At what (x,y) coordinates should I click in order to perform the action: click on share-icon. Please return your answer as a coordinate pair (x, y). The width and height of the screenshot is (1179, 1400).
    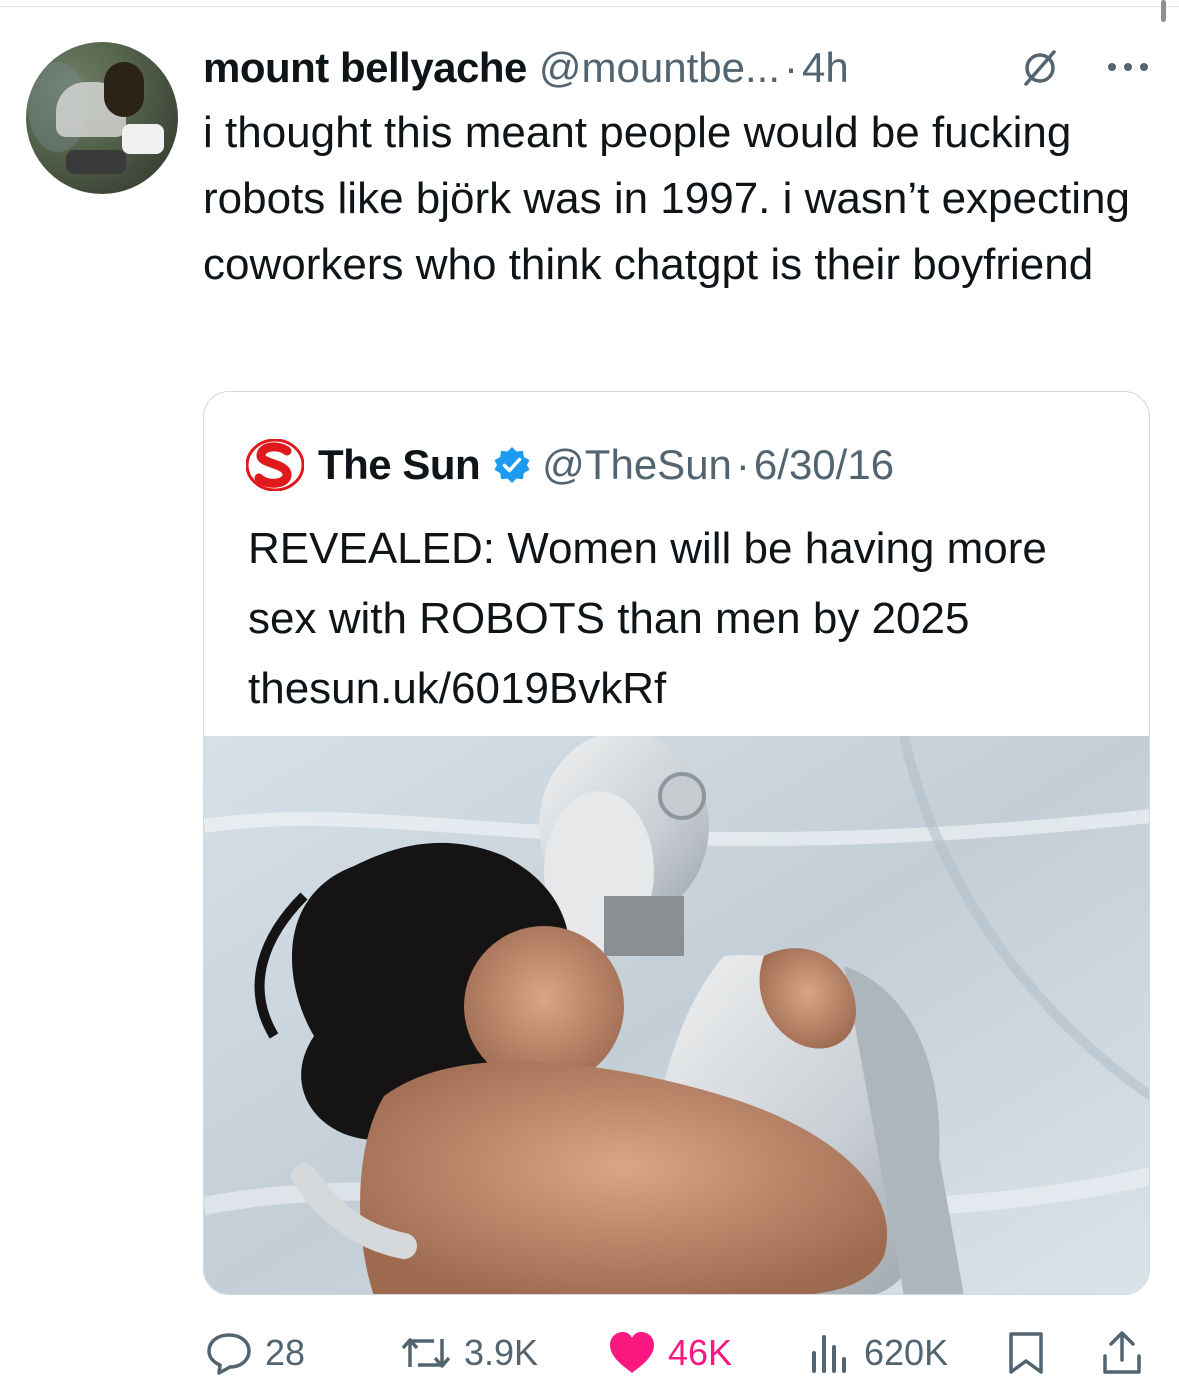
    Looking at the image, I should click on (1122, 1352).